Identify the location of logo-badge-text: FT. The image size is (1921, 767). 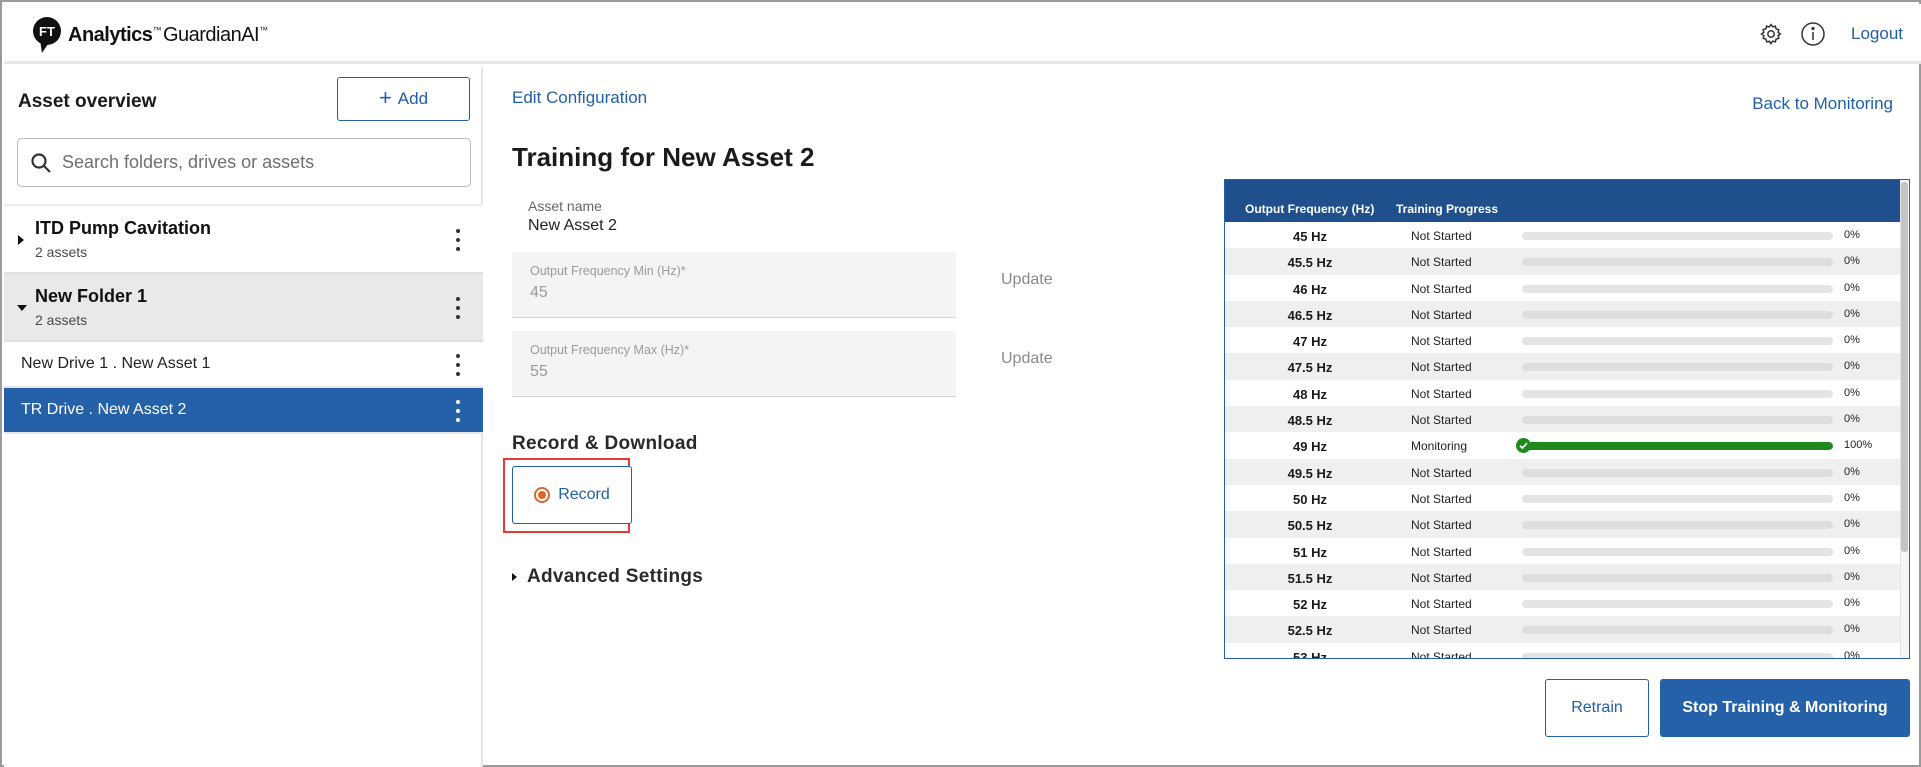
(47, 31).